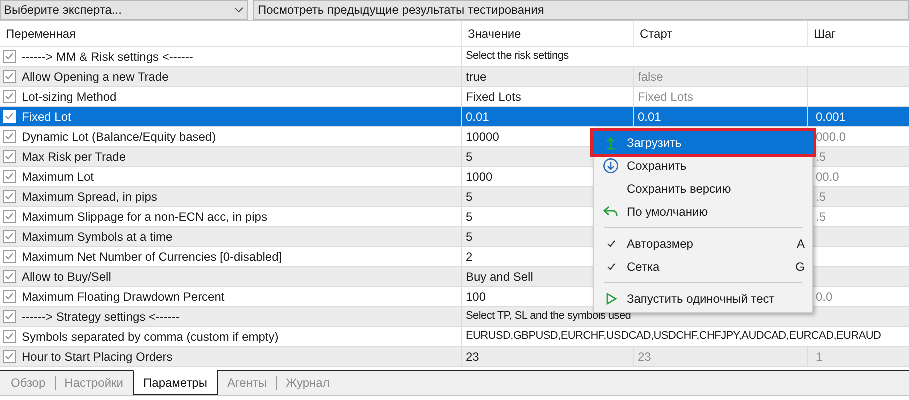 The image size is (909, 400). I want to click on table-row: Allow Opening a new Trade true false, so click(454, 77).